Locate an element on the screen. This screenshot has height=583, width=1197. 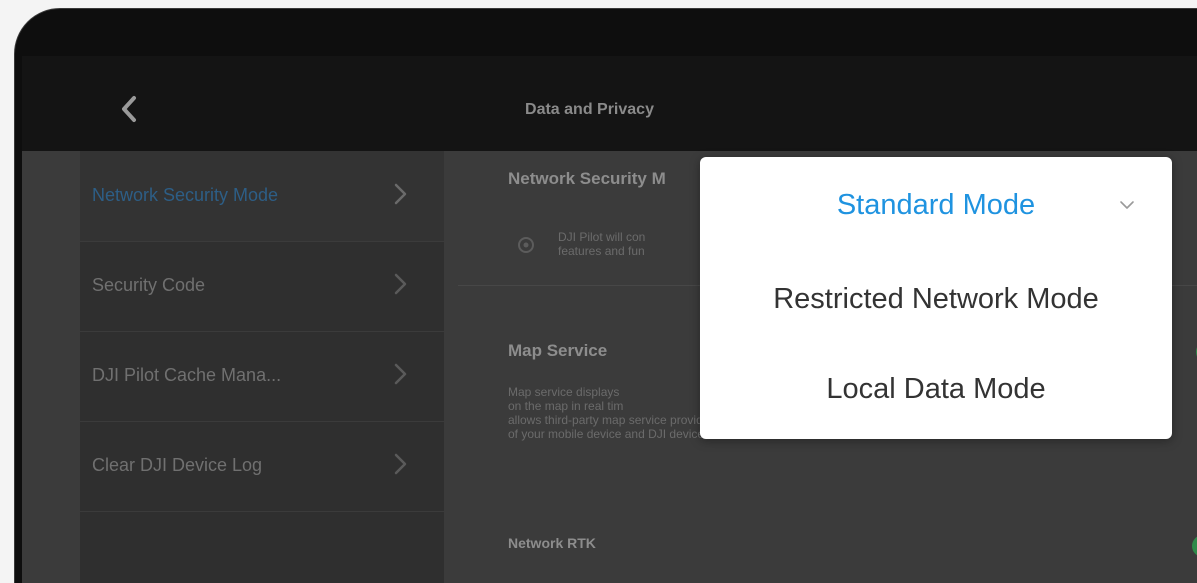
dropdown-option-local-data-mode: Local Data Mode is located at coordinates (936, 394).